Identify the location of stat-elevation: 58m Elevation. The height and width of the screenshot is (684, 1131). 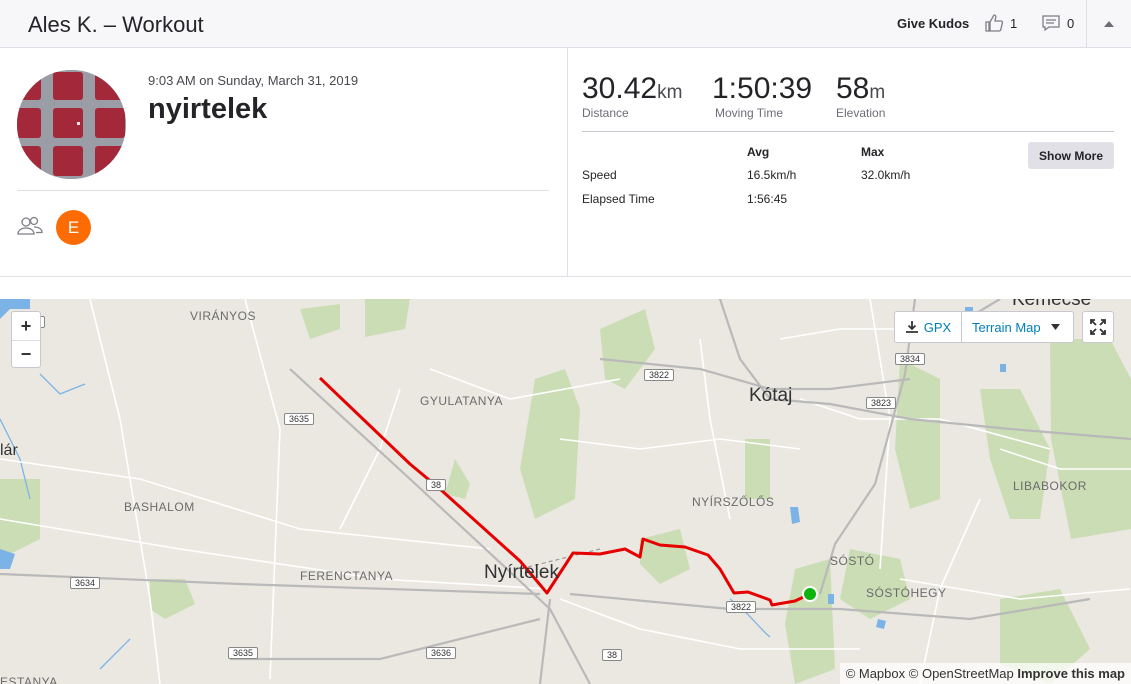
(860, 96).